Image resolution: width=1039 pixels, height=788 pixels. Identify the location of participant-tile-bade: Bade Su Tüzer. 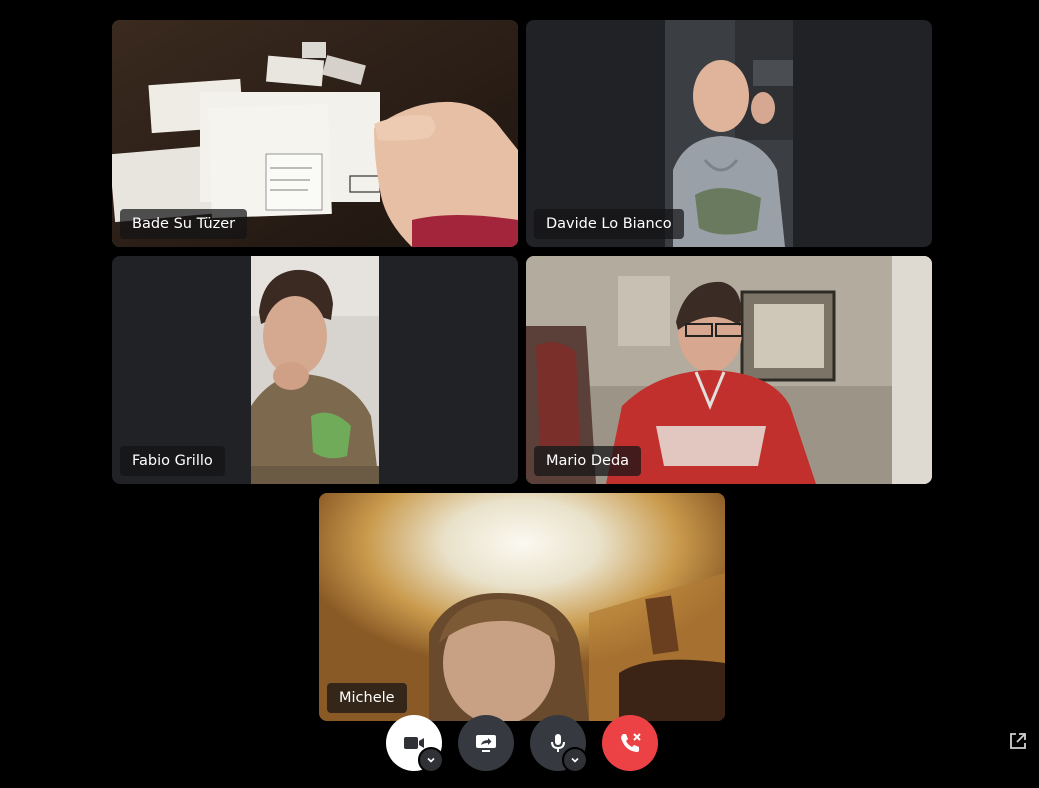
(315, 133).